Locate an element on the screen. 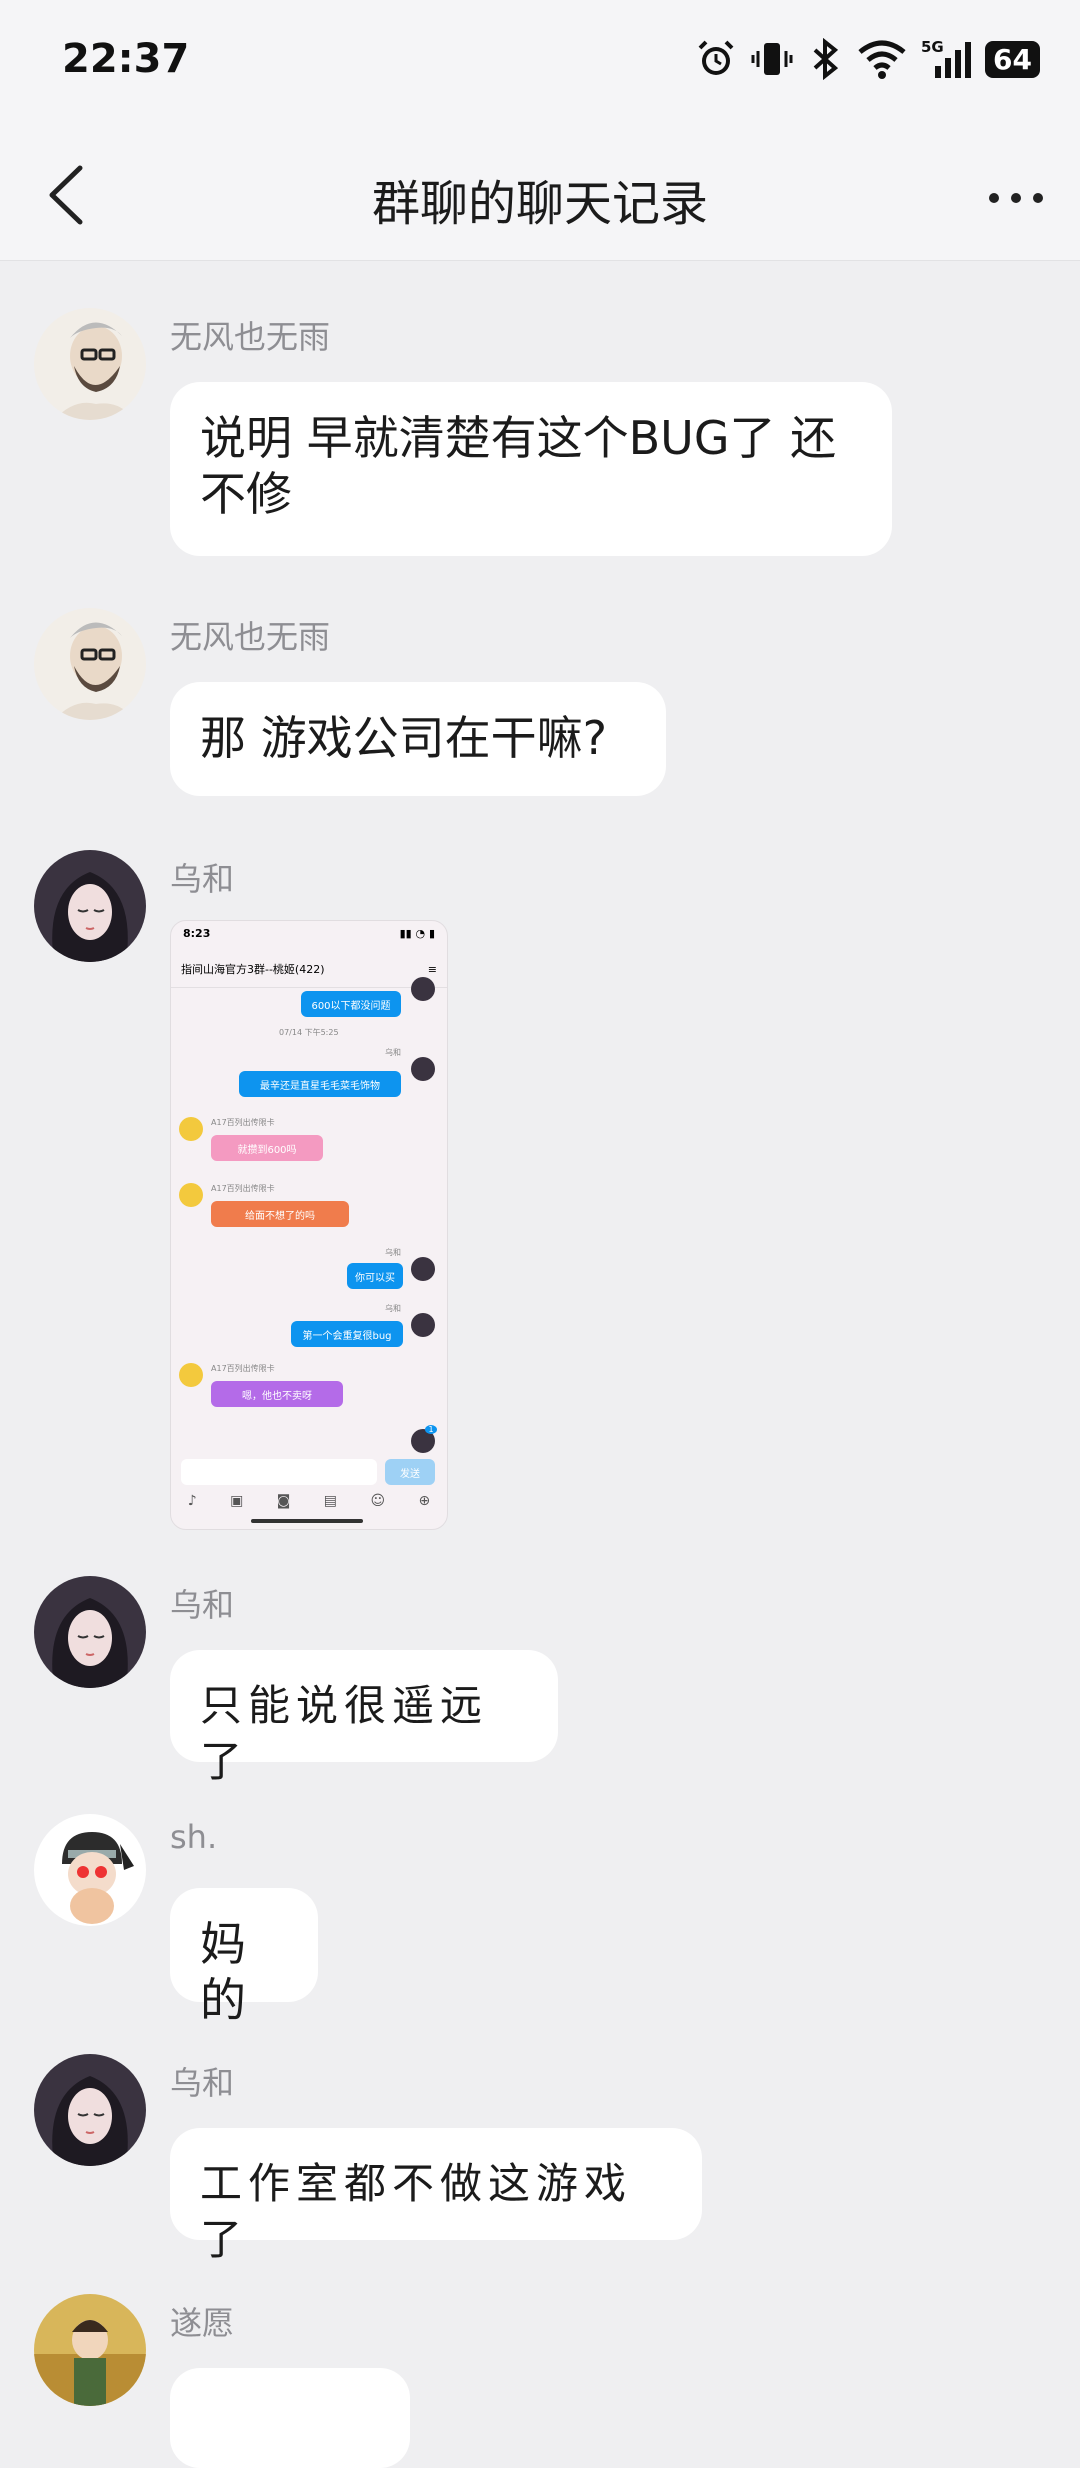  message-bubble: 妈的 is located at coordinates (244, 1957).